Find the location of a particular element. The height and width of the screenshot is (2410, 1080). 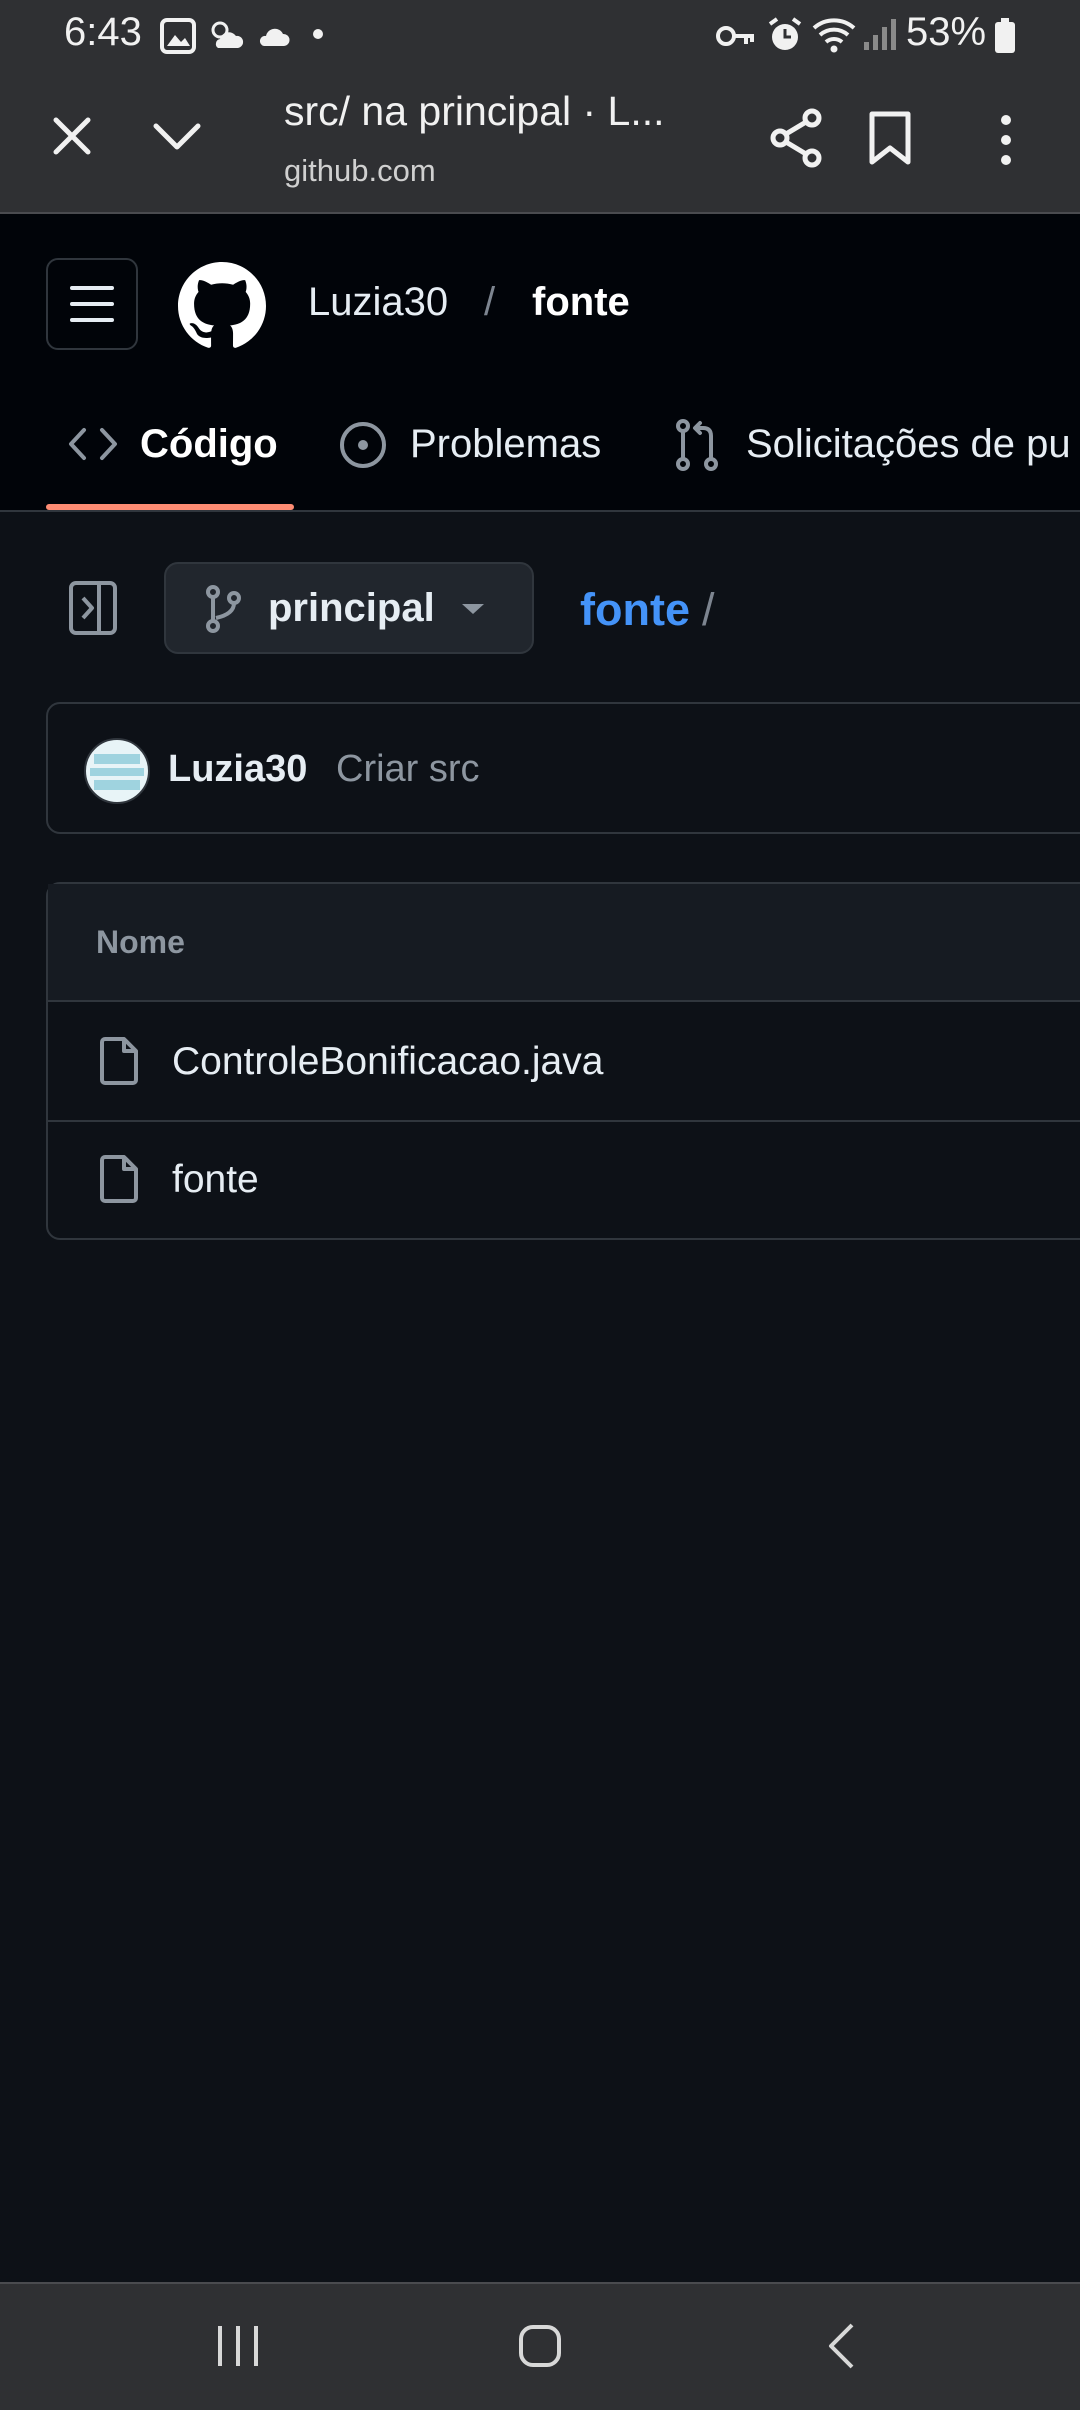

code-icon is located at coordinates (93, 444).